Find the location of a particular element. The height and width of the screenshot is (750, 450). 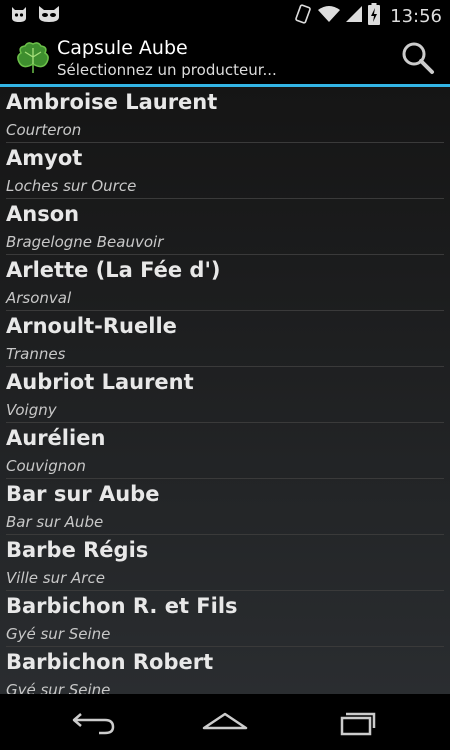

producer-name: Arnoult-Ruelle is located at coordinates (91, 326).